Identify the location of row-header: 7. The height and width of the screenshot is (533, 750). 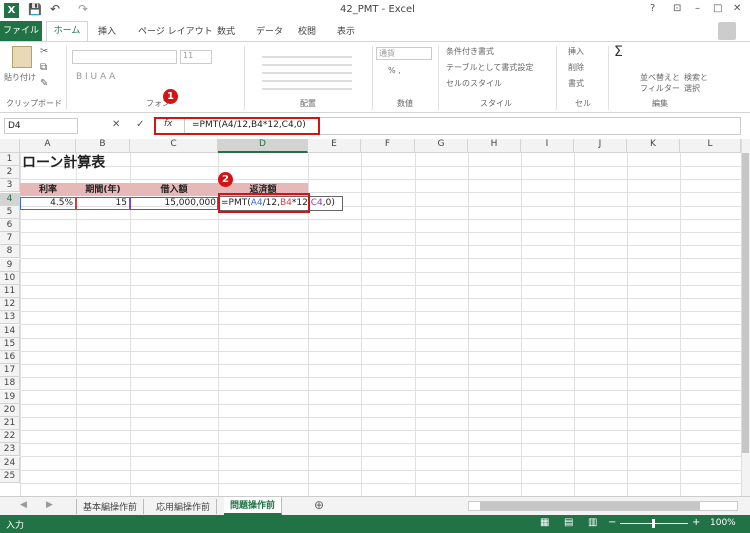
(10, 239).